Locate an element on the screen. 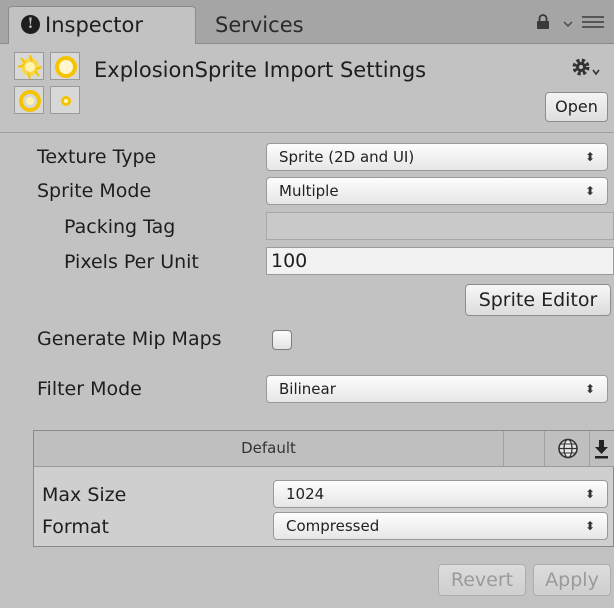 The height and width of the screenshot is (608, 614). tab-inspector-label: Inspector is located at coordinates (94, 25).